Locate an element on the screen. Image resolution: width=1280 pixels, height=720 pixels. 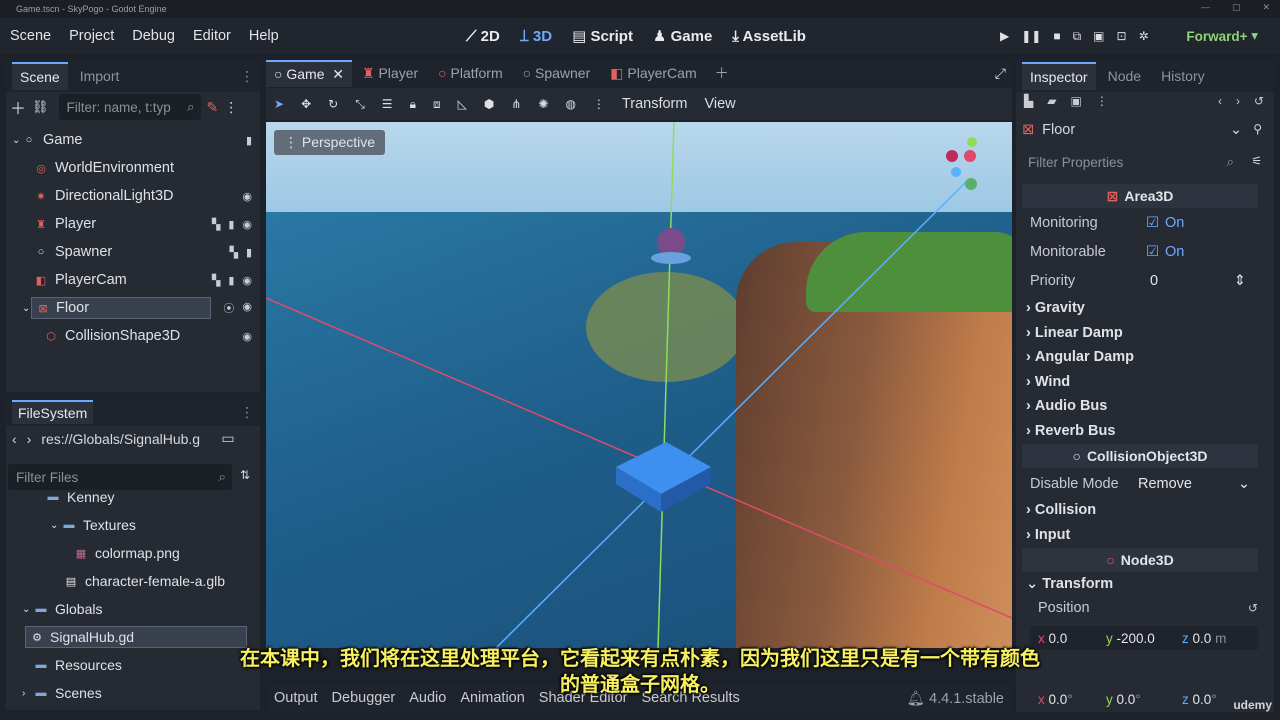
scene-tab-spawner: ○ Spawner is located at coordinates (557, 73).